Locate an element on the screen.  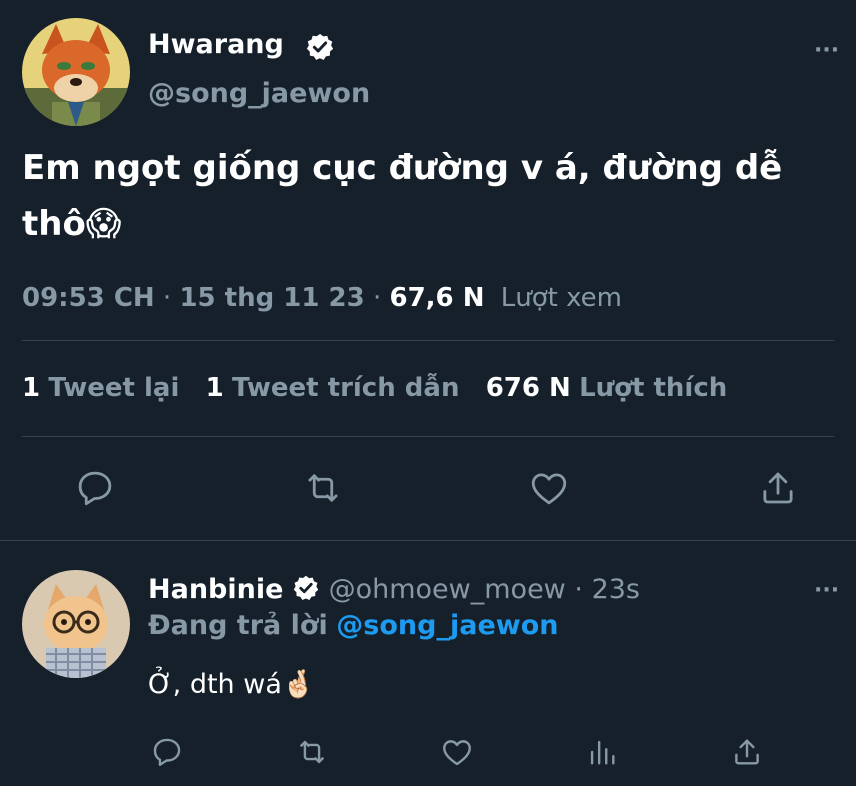
retweets-stat: 1 Tweet lại is located at coordinates (105, 388).